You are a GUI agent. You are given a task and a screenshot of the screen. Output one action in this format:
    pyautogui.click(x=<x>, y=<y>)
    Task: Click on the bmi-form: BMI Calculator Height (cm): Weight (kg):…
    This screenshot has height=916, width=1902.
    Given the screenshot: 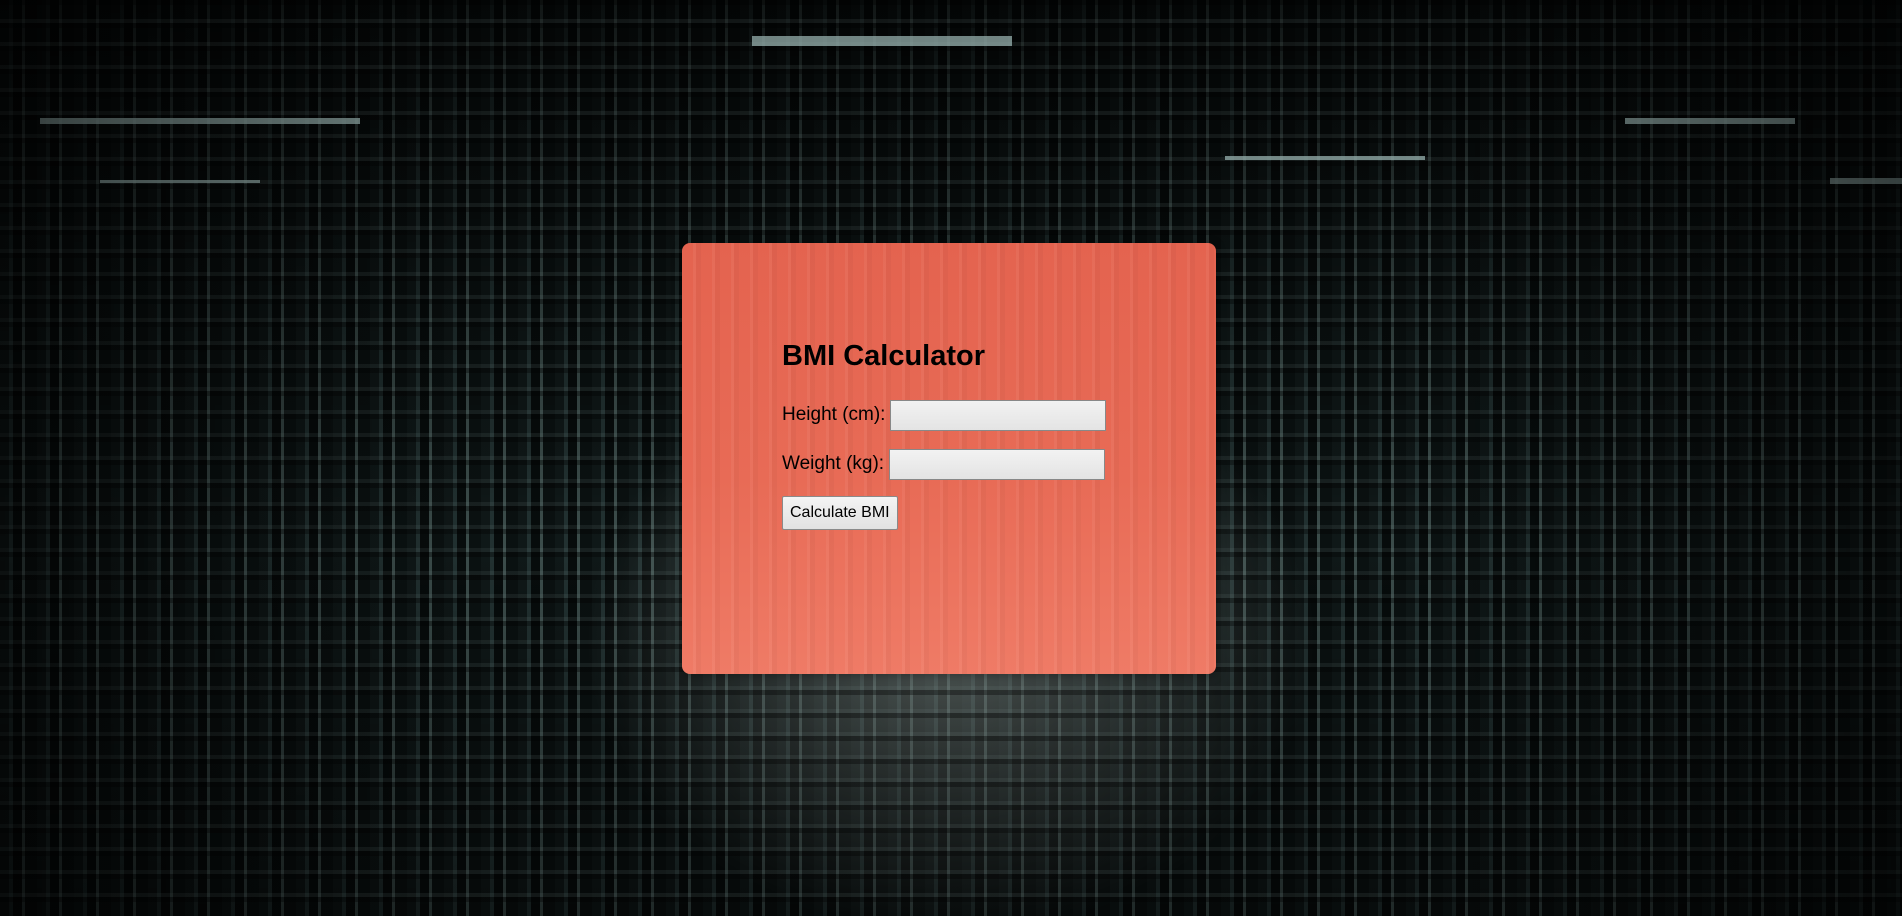 What is the action you would take?
    pyautogui.click(x=944, y=435)
    